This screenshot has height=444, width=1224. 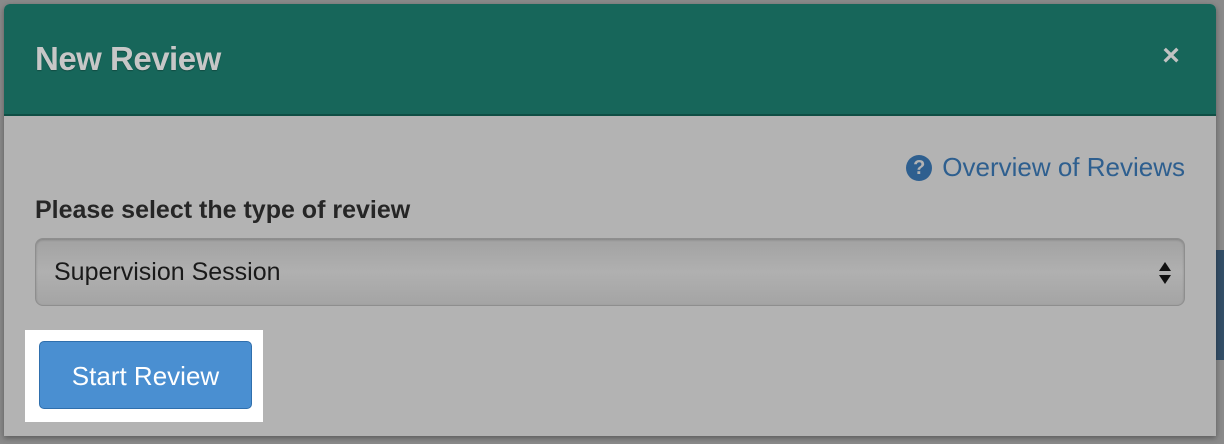 What do you see at coordinates (1220, 305) in the screenshot?
I see `background-page-edge` at bounding box center [1220, 305].